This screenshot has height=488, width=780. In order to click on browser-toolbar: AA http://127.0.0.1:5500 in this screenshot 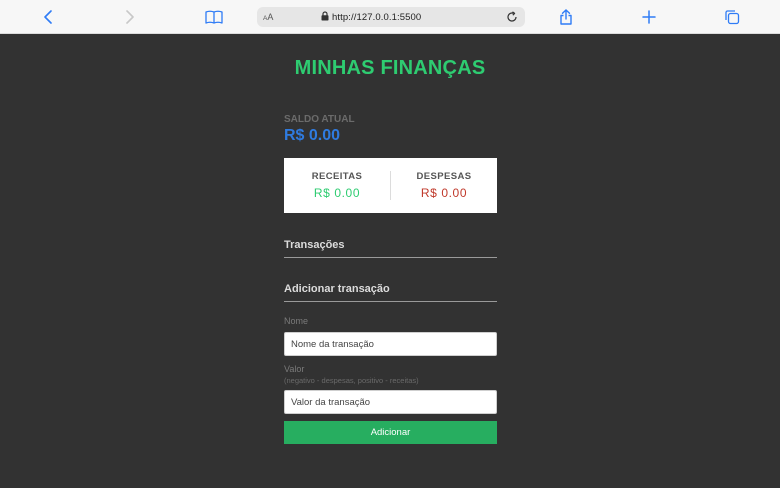, I will do `click(390, 17)`.